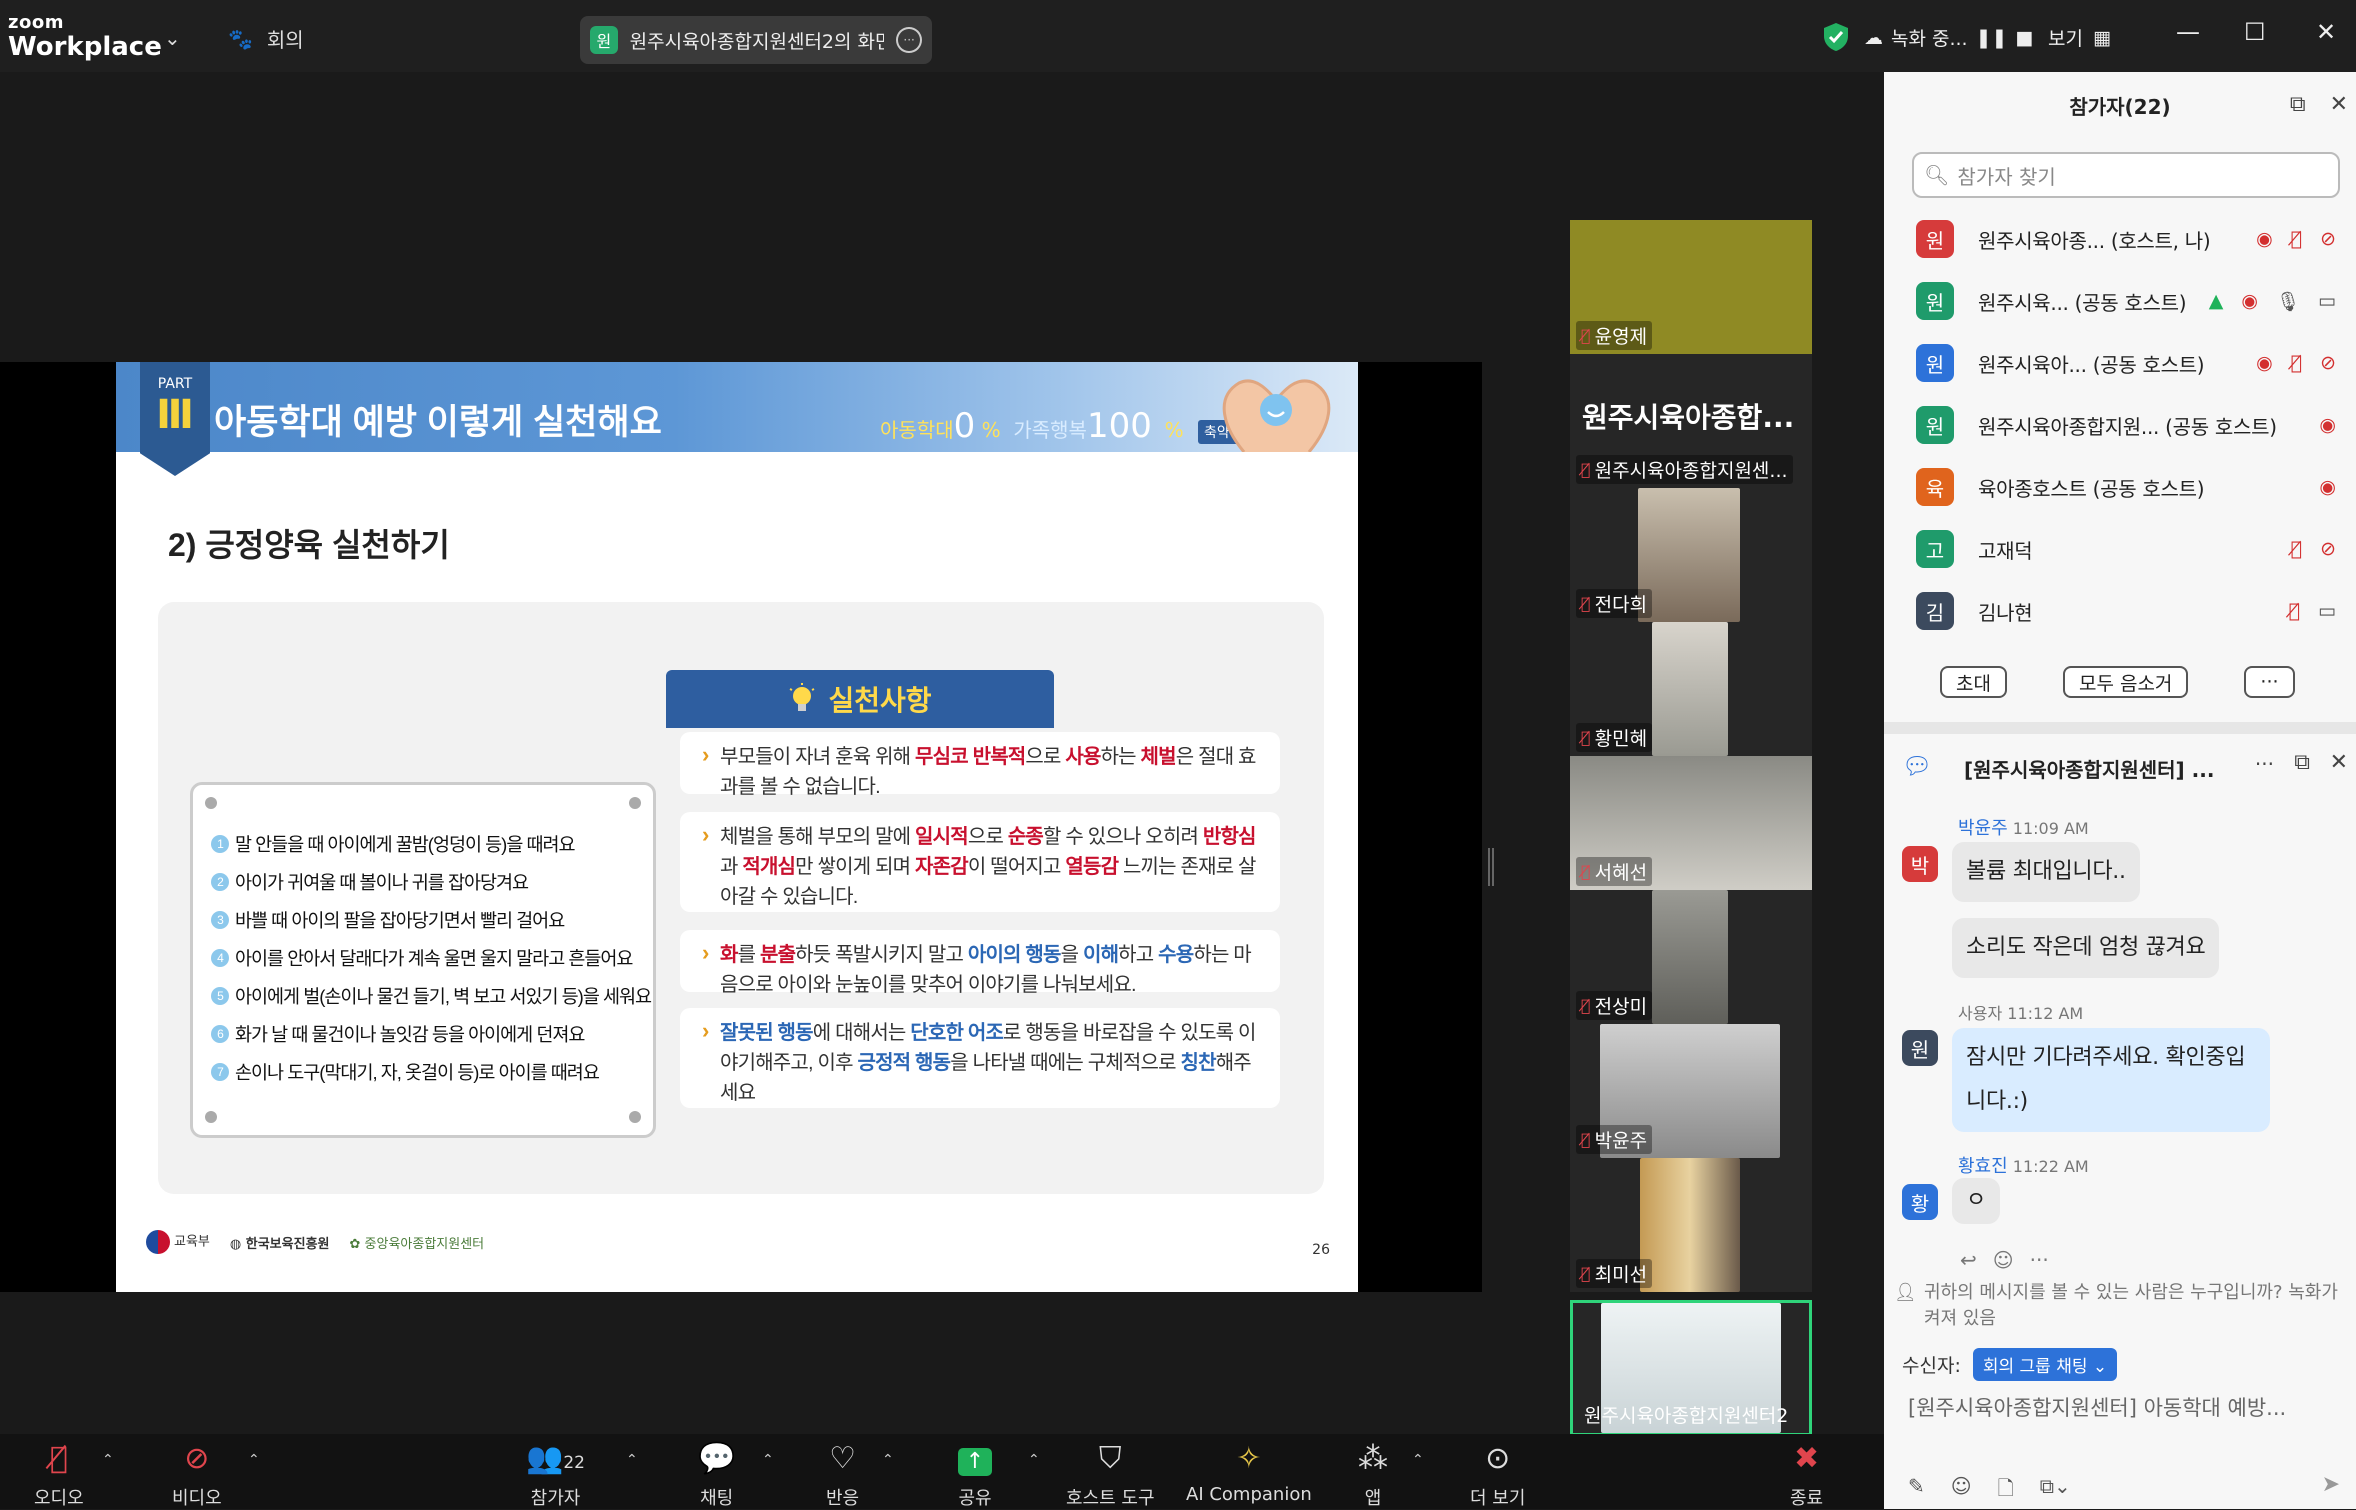  Describe the element at coordinates (2120, 301) in the screenshot. I see `participant-row: 원 원주시육... (공동 호스트) ▲ ◉ 🎙 ▭` at that location.